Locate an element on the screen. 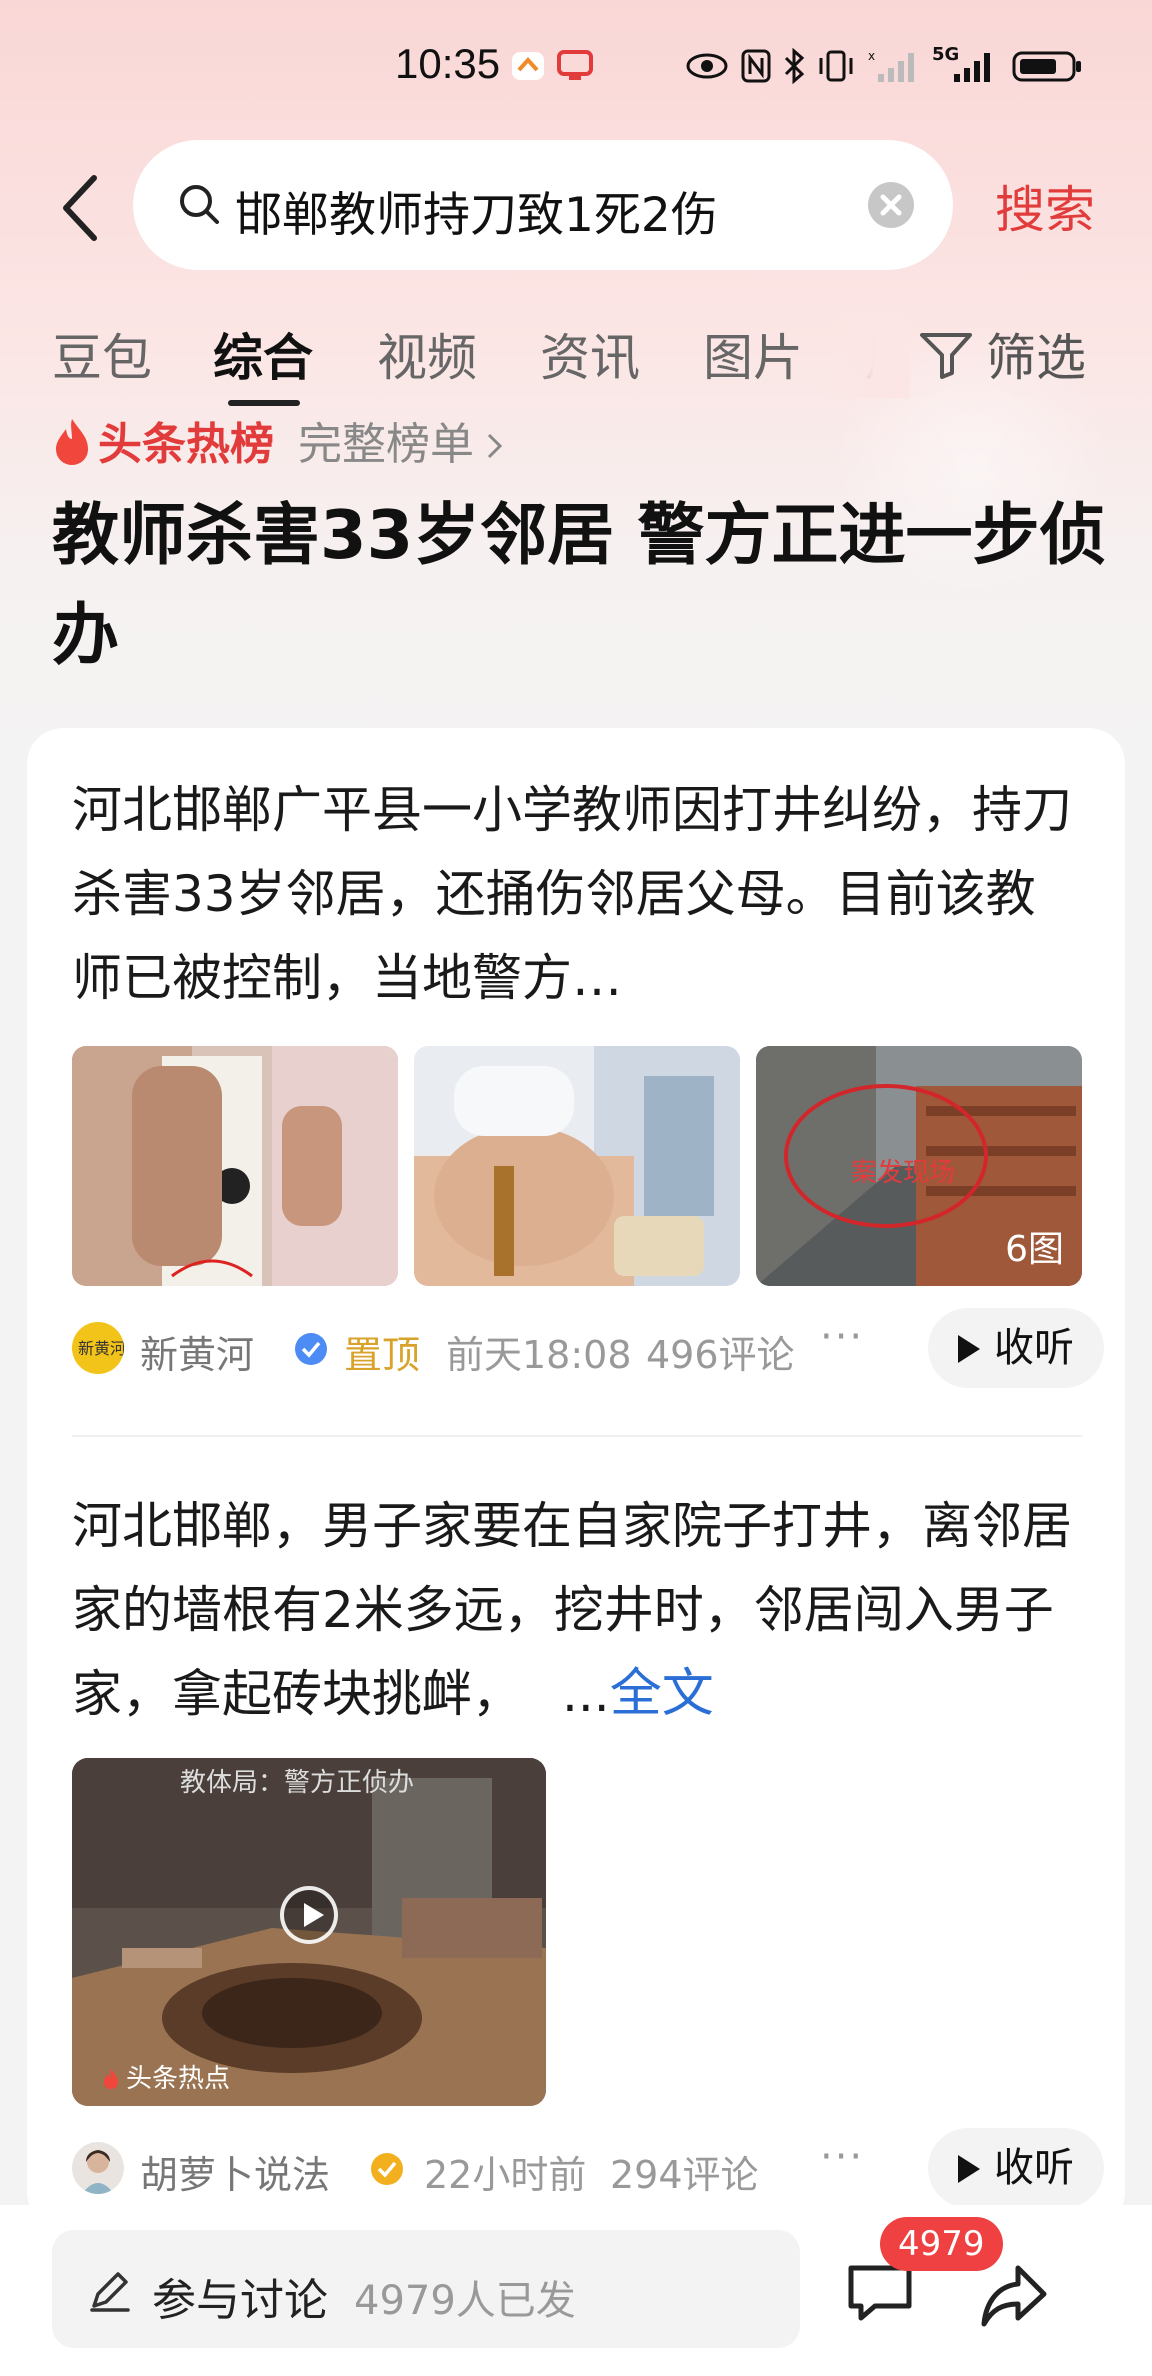 Image resolution: width=1152 pixels, height=2376 pixels. svg-text: x is located at coordinates (871, 56).